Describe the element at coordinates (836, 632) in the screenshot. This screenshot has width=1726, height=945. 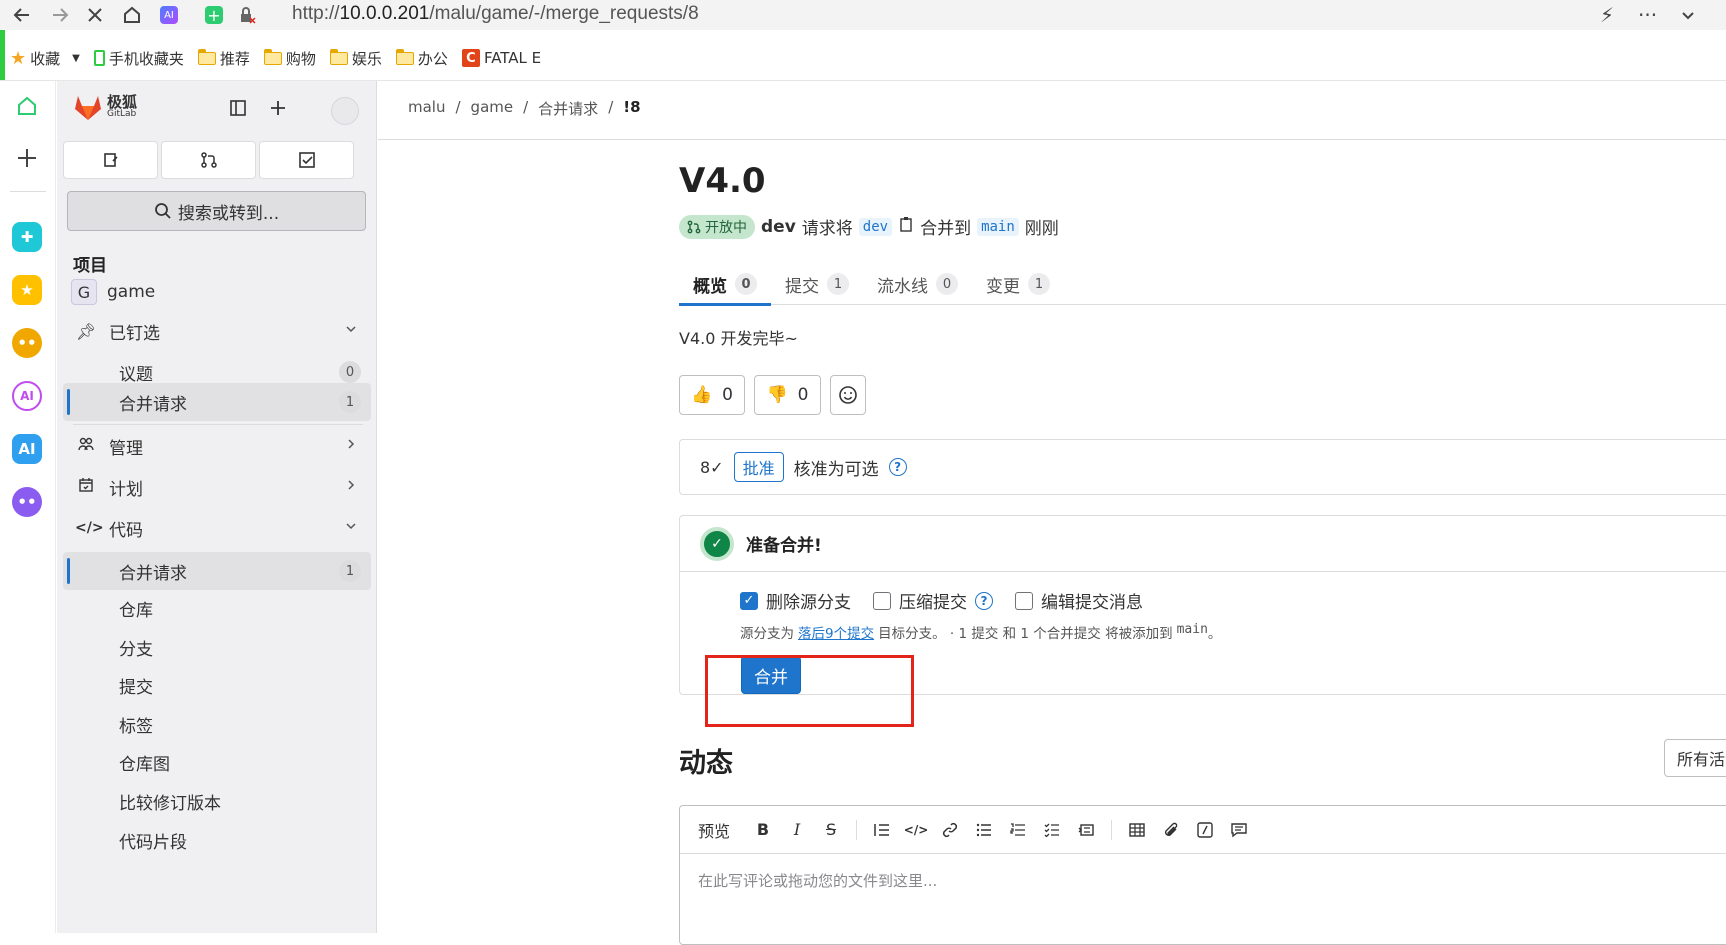
I see `behind-commits-link: 落后9个提交` at that location.